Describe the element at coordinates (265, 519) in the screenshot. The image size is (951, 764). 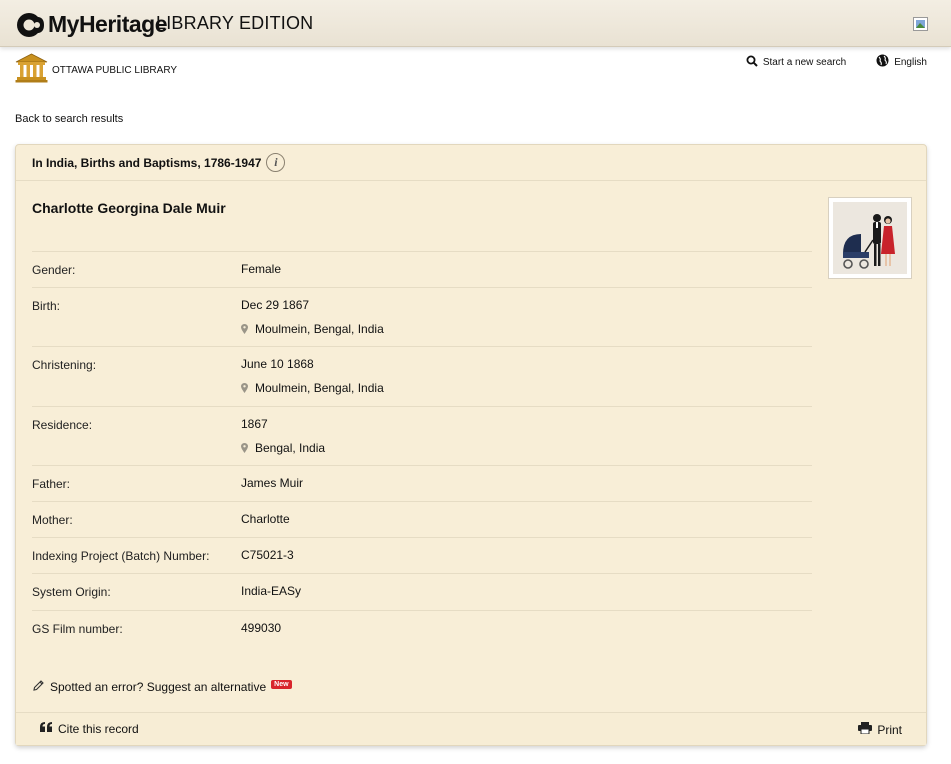
I see `field-value-text: Charlotte` at that location.